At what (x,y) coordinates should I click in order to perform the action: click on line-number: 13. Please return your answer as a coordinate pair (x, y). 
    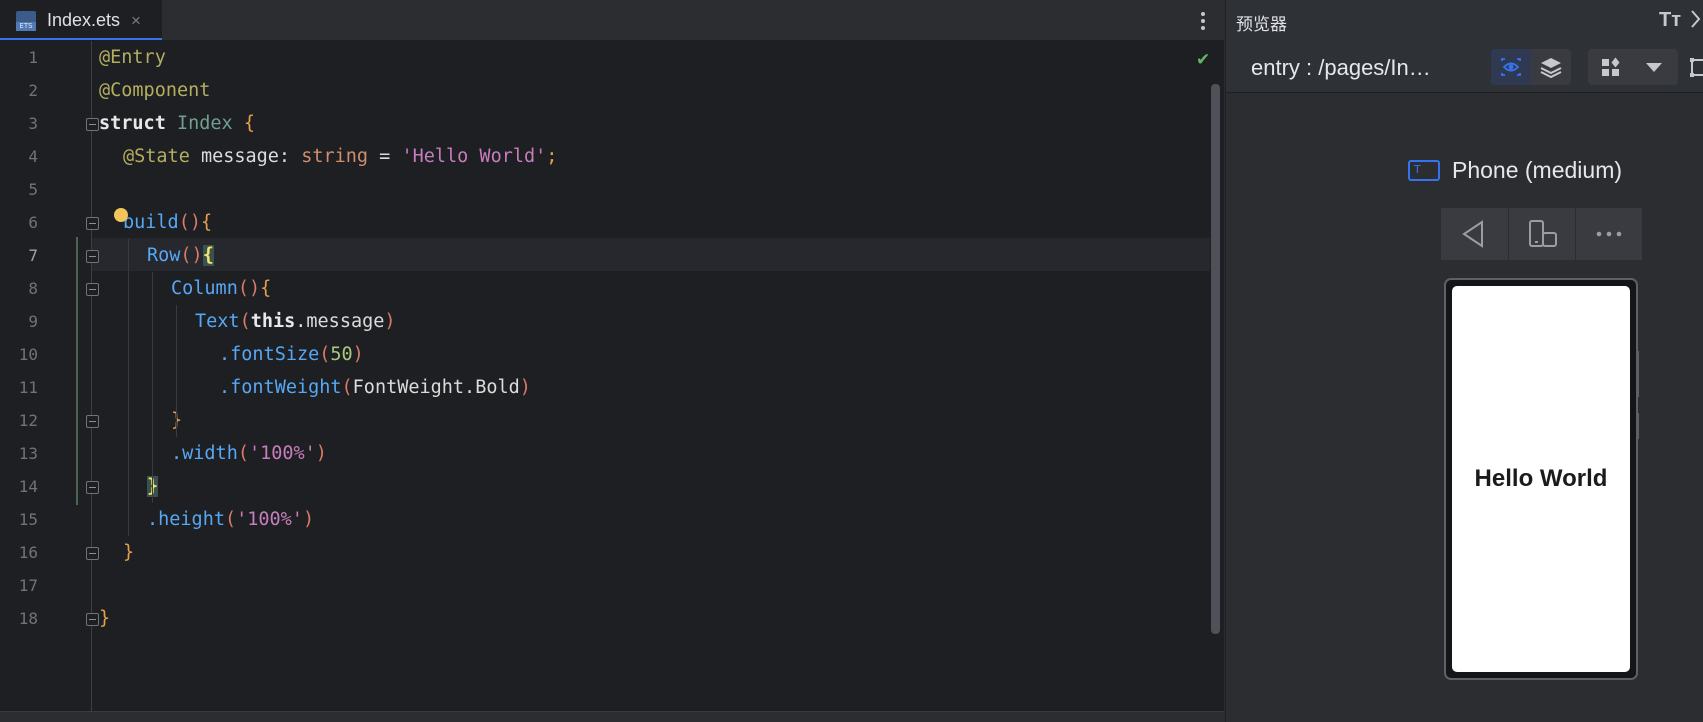
    Looking at the image, I should click on (19, 453).